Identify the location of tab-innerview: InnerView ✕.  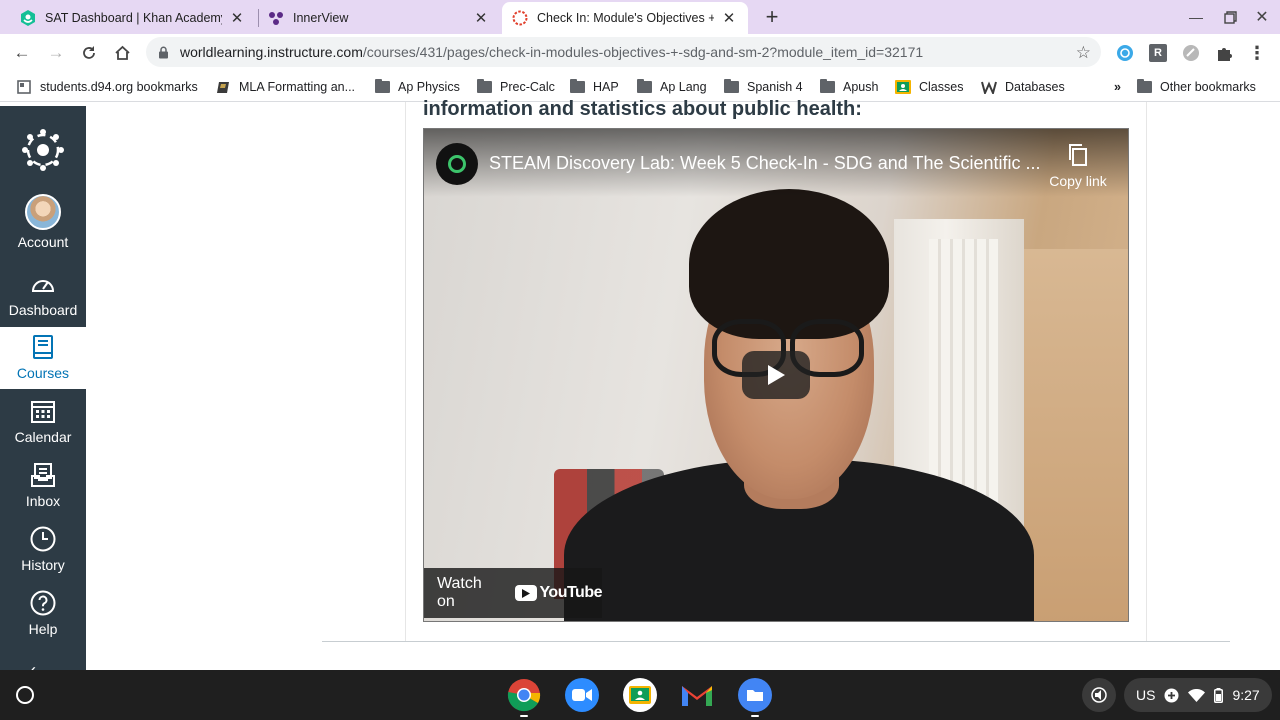
(379, 18).